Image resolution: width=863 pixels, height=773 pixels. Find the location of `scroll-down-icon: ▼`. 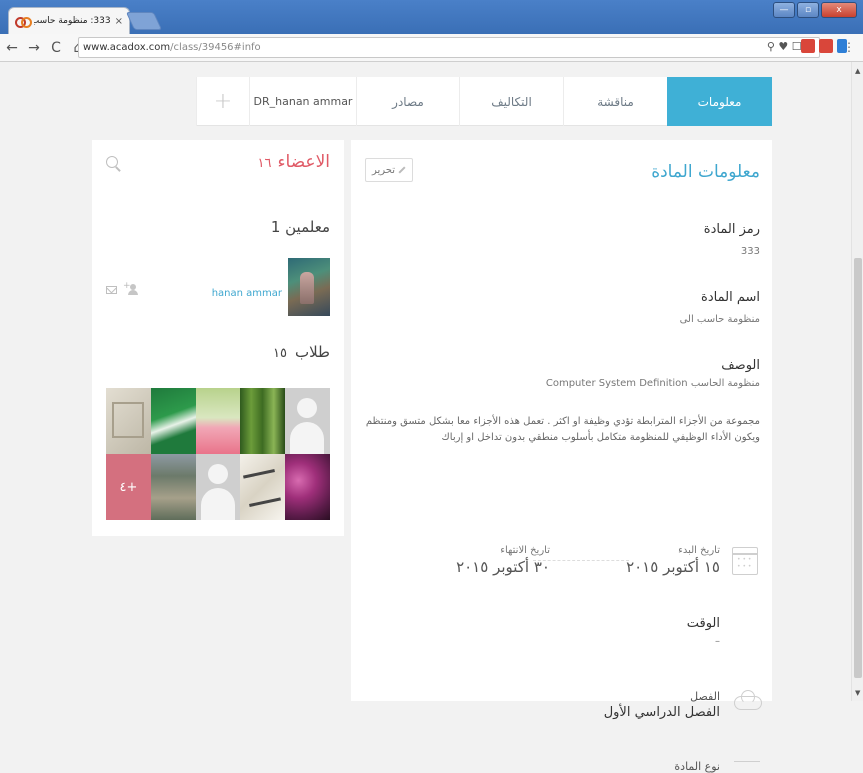

scroll-down-icon: ▼ is located at coordinates (857, 693).